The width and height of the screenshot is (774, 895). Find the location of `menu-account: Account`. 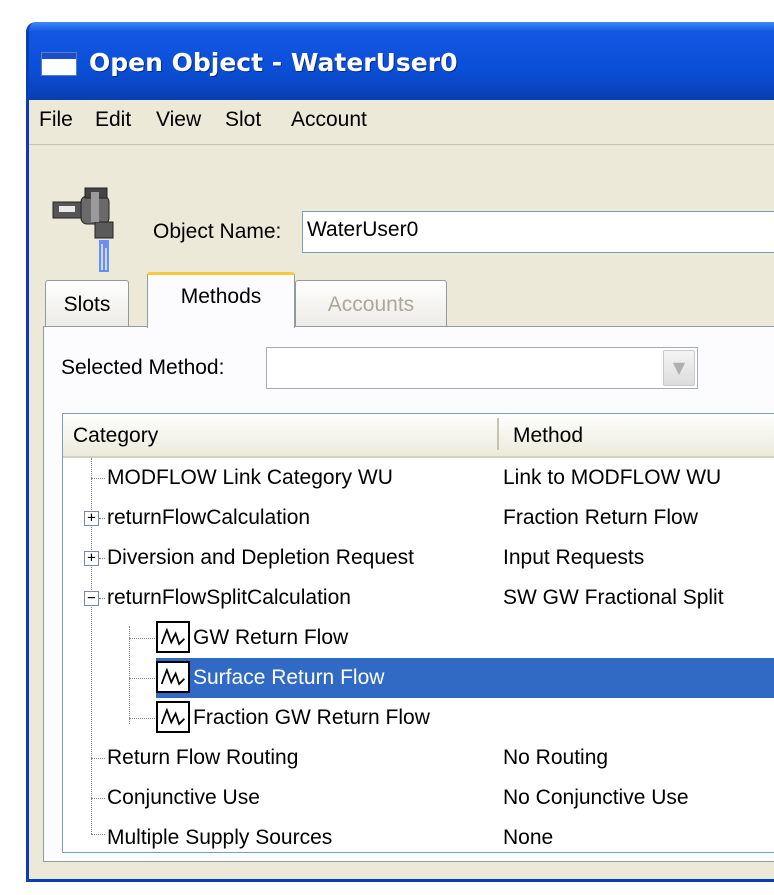

menu-account: Account is located at coordinates (329, 120).